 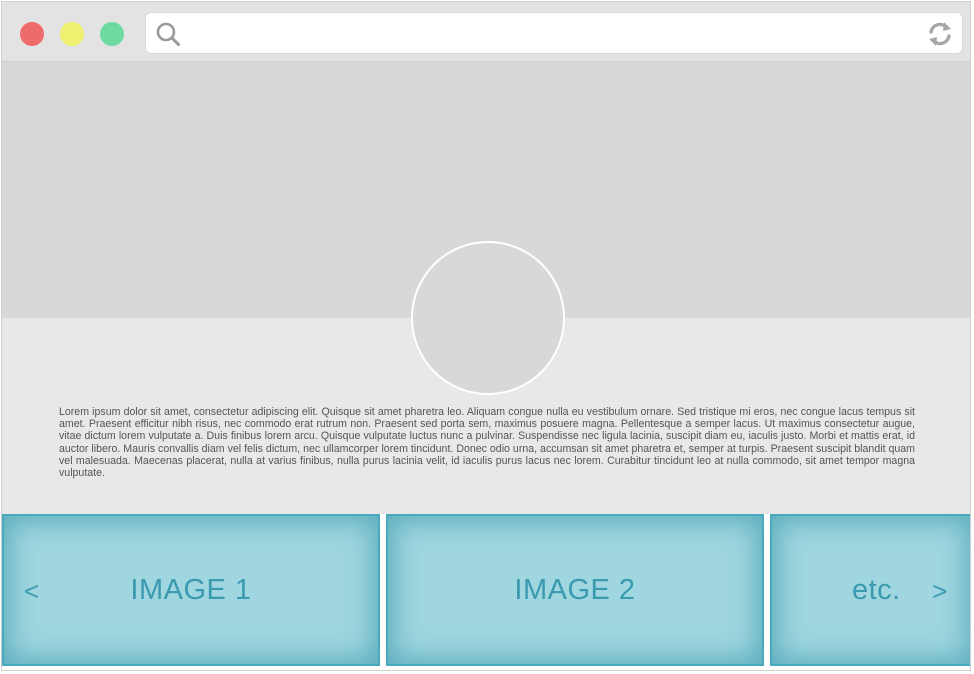 I want to click on title-bar, so click(x=486, y=32).